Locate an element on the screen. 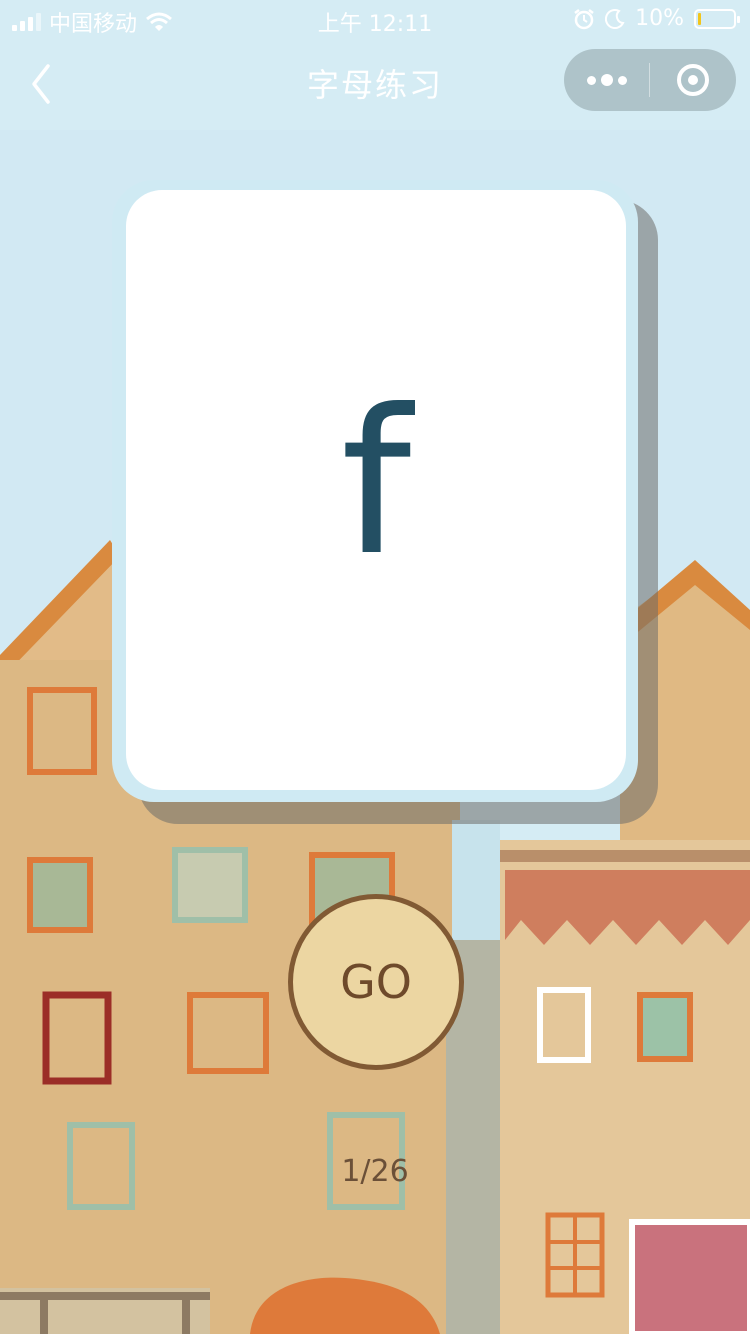  status-left: 中国移动 is located at coordinates (92, 22).